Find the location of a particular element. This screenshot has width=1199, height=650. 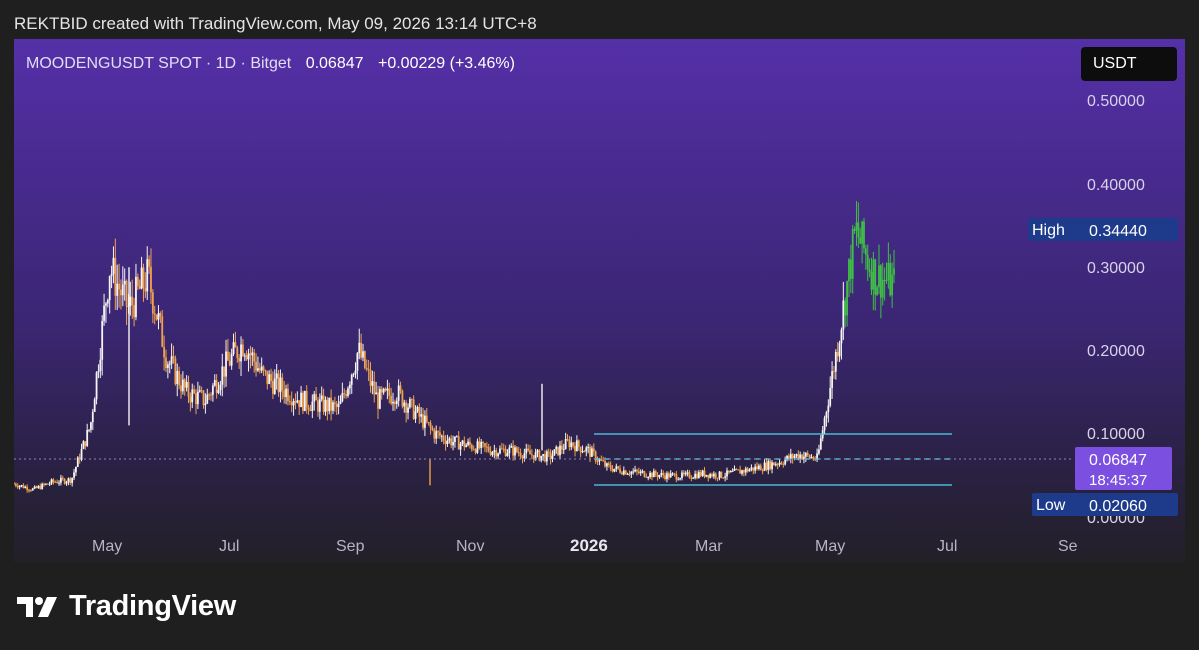

symbol-name: MOODENGUSDT SPOT · 1D · Bitget is located at coordinates (159, 63).